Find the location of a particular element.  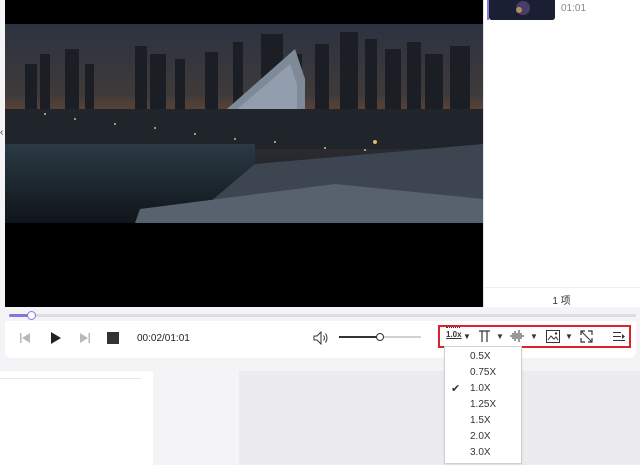

waveform-icon is located at coordinates (517, 336).